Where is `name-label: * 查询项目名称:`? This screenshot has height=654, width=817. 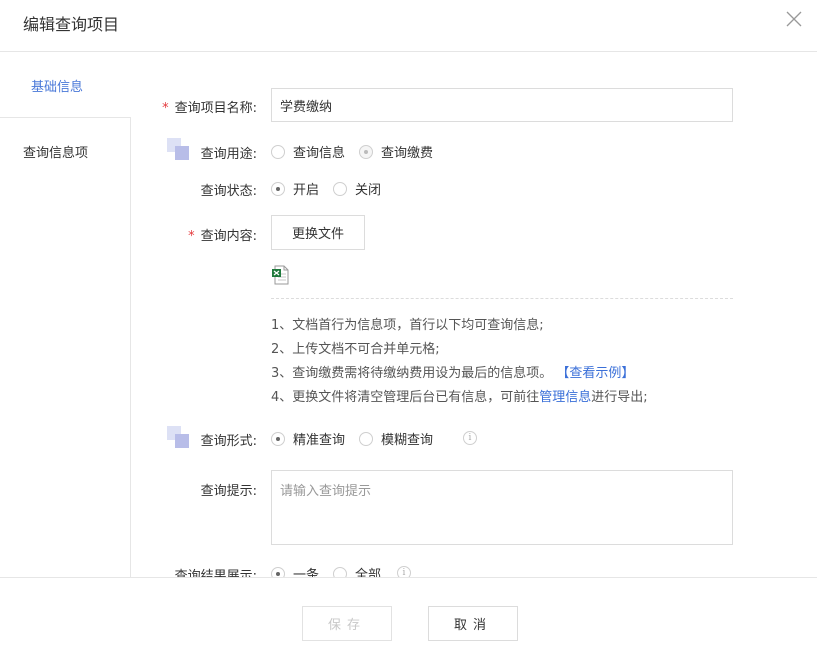
name-label: * 查询项目名称: is located at coordinates (209, 106).